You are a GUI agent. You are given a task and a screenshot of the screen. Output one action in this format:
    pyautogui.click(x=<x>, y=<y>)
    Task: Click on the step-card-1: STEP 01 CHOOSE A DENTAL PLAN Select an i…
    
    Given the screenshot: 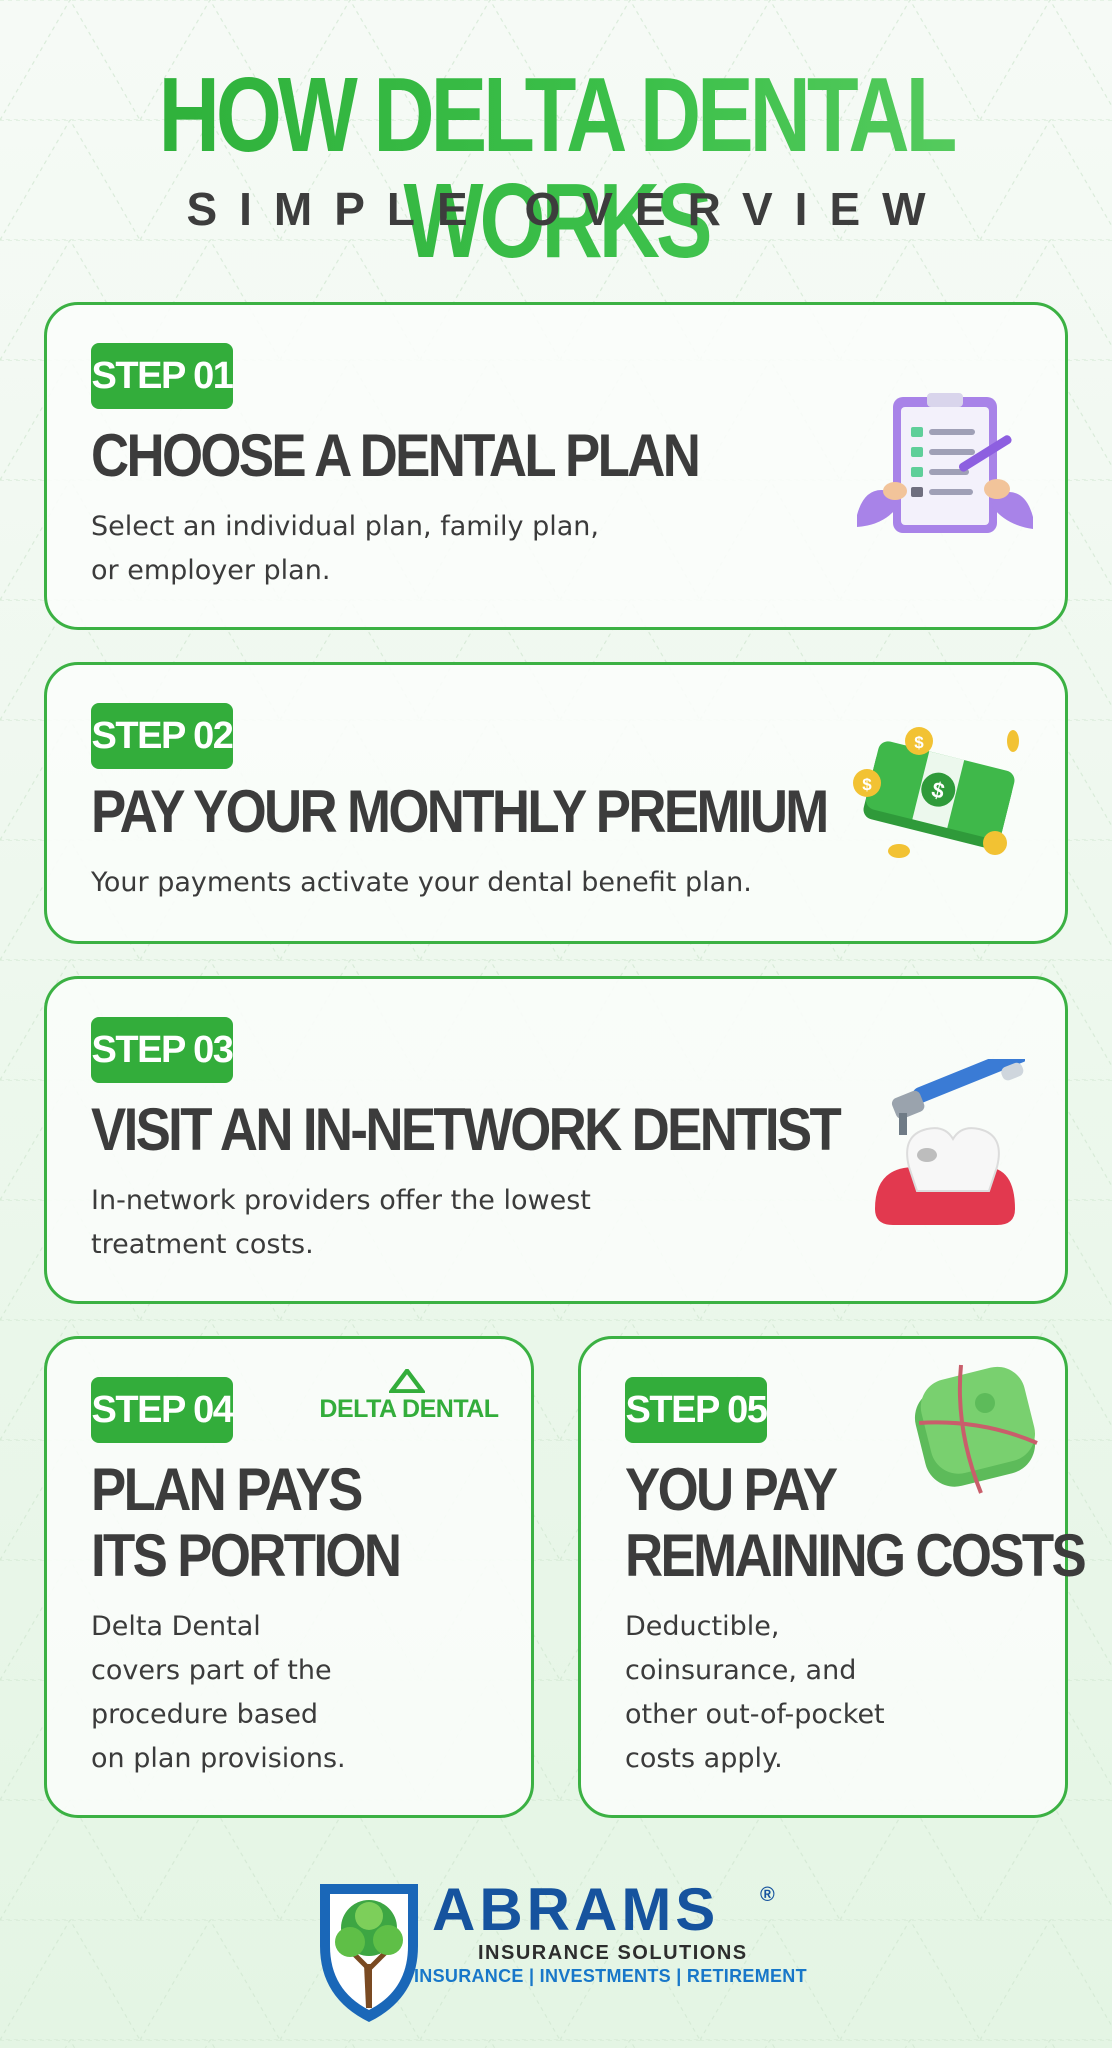 What is the action you would take?
    pyautogui.click(x=556, y=466)
    